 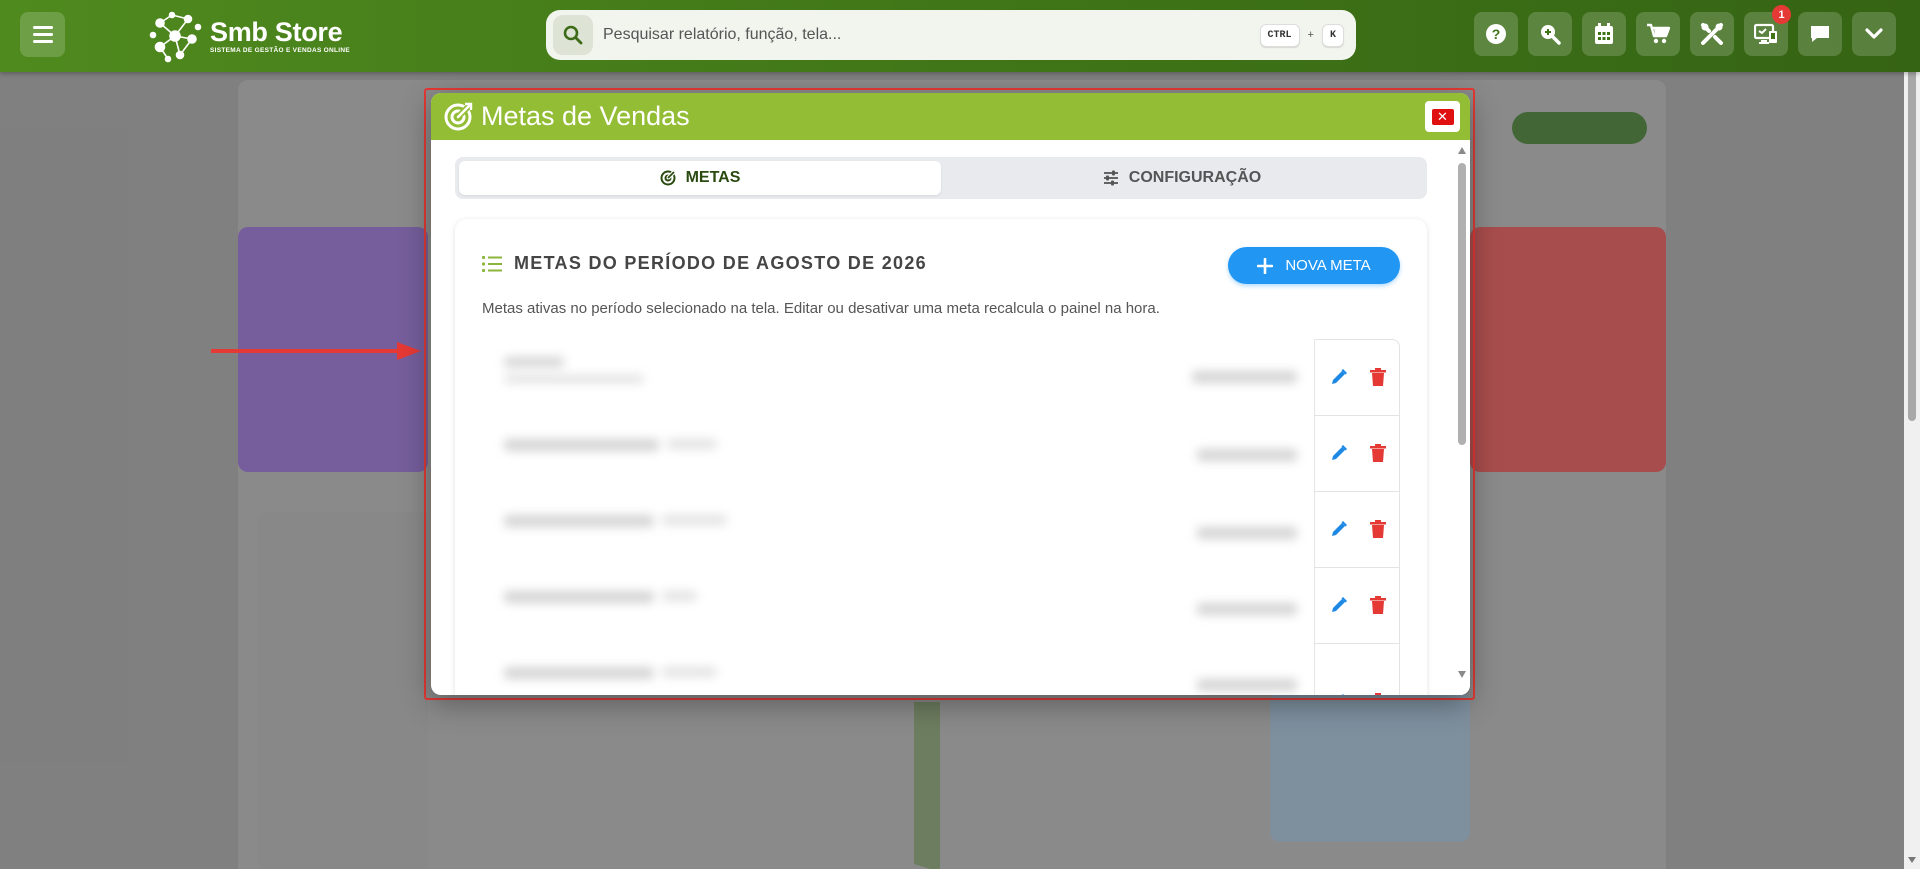 What do you see at coordinates (720, 263) in the screenshot?
I see `panel-title-text: METAS DO PERÍODO DE AGOSTO DE 2026` at bounding box center [720, 263].